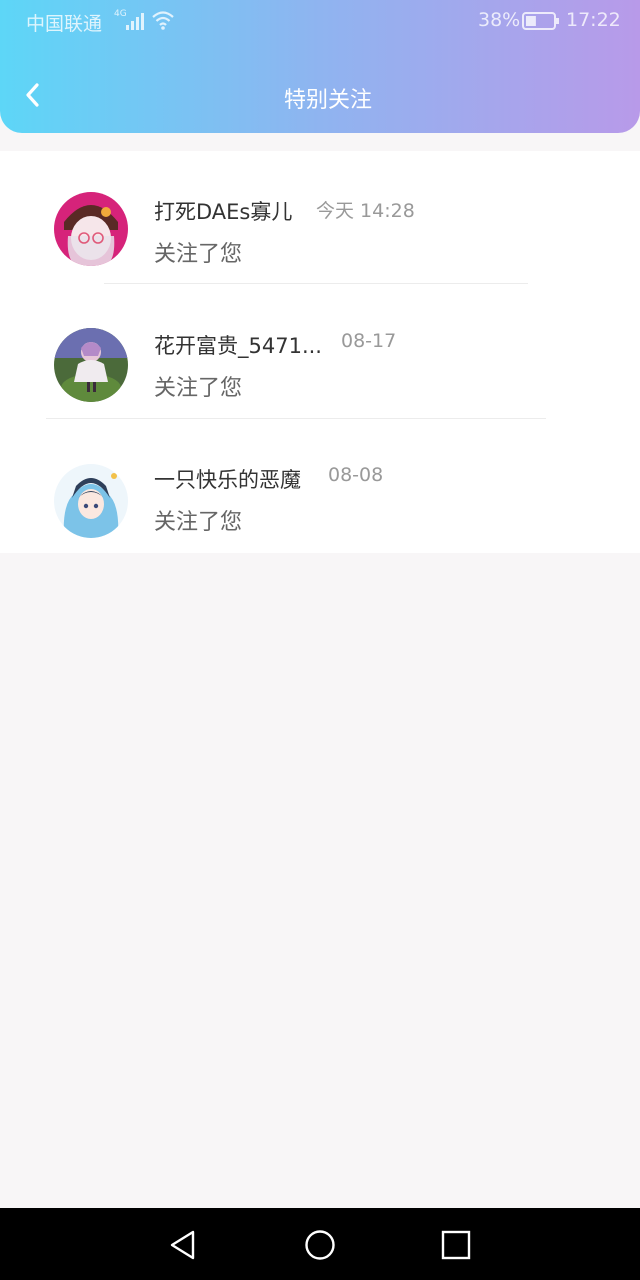  What do you see at coordinates (327, 100) in the screenshot?
I see `page-title: 特别关注` at bounding box center [327, 100].